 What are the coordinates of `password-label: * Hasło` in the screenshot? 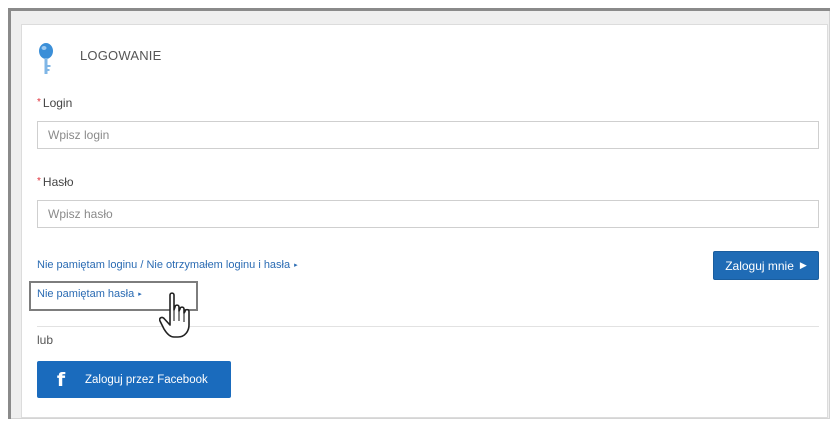 It's located at (55, 182).